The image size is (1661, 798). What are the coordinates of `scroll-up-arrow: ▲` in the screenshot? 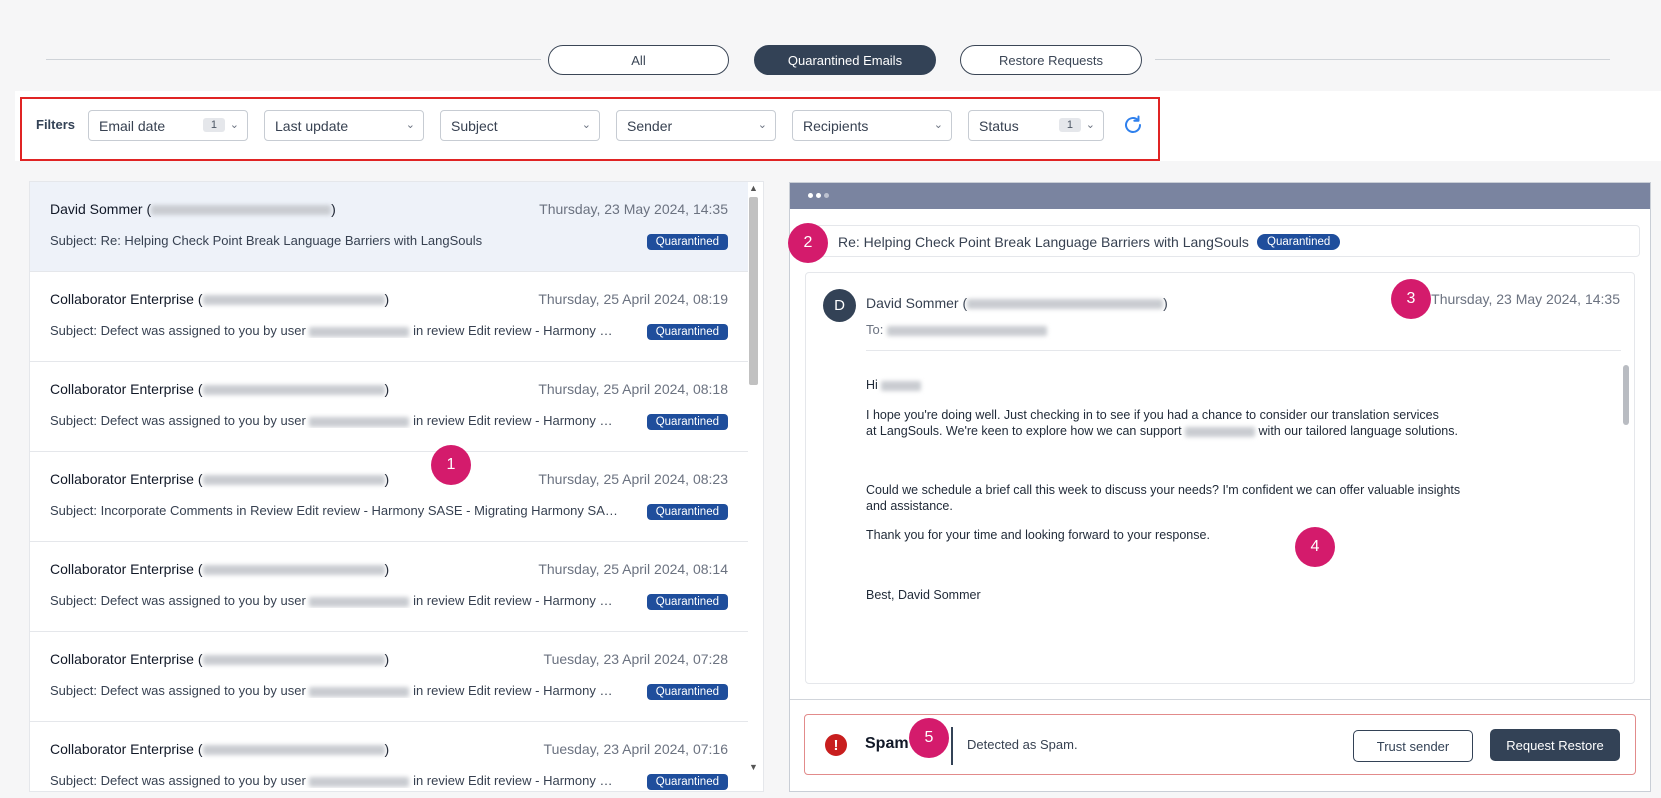 It's located at (753, 188).